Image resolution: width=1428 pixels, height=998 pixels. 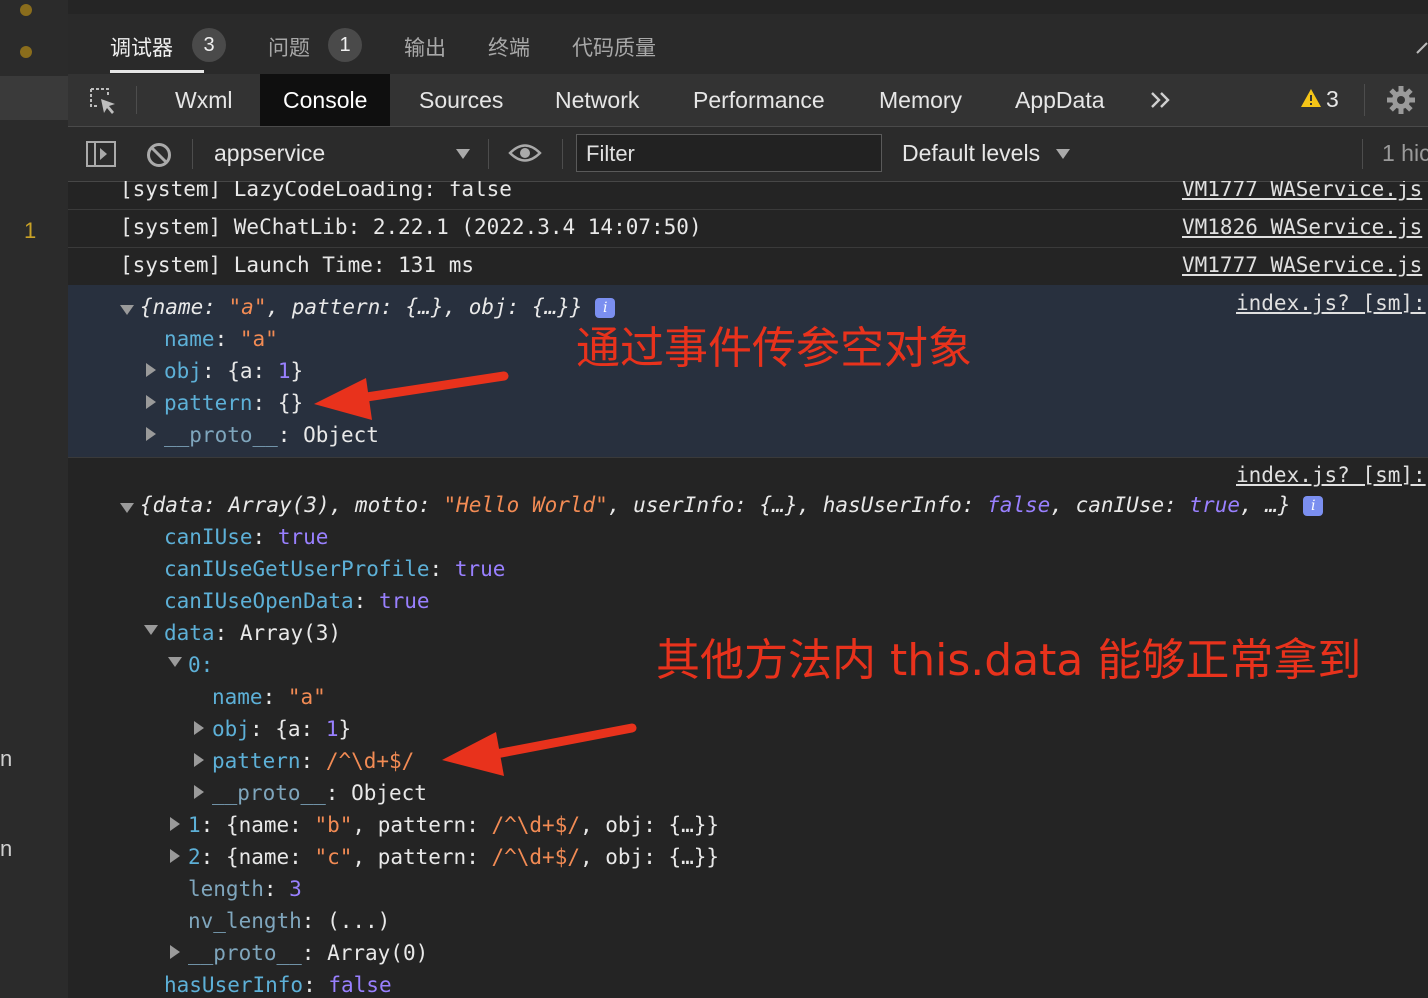 I want to click on warning-icon, so click(x=1311, y=98).